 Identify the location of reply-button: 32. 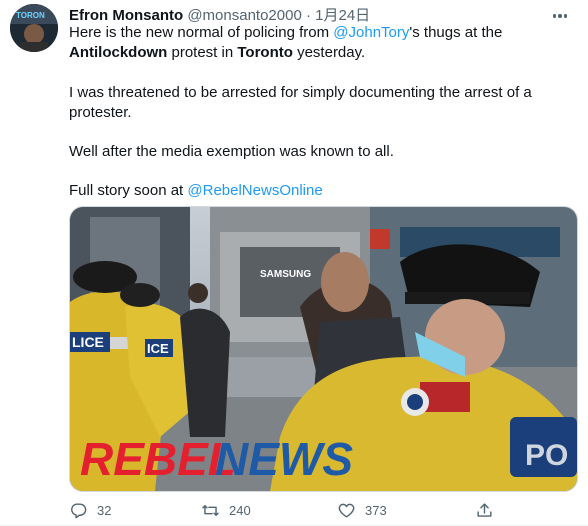
(90, 510).